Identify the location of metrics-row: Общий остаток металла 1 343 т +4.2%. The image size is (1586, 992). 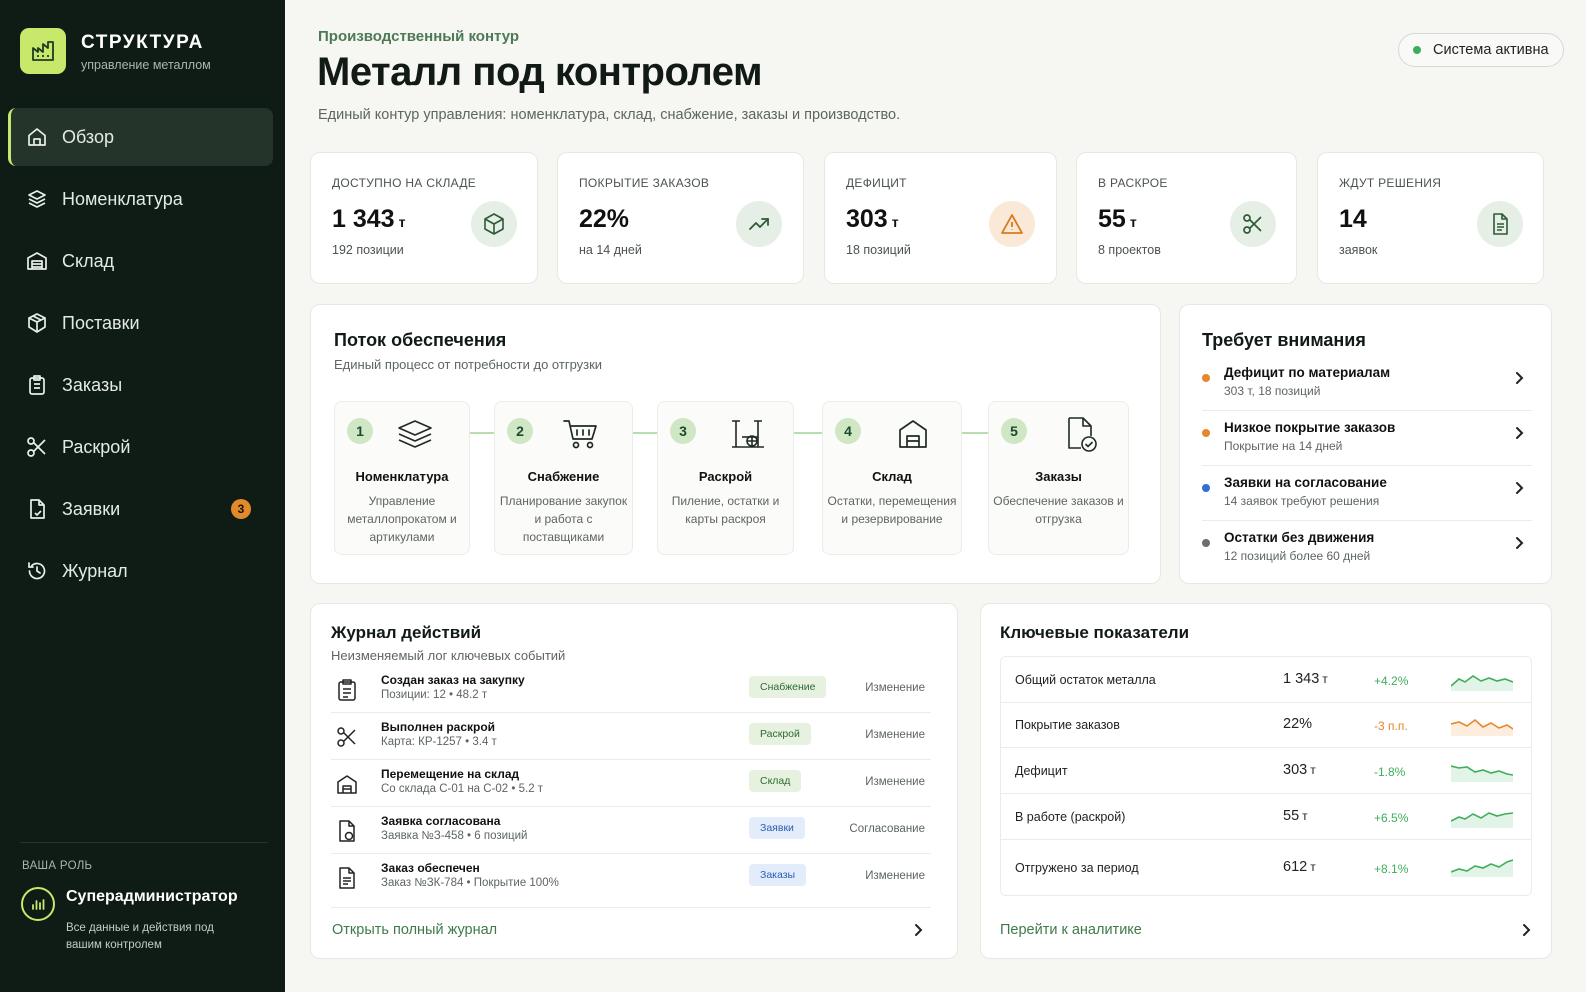
(1266, 680).